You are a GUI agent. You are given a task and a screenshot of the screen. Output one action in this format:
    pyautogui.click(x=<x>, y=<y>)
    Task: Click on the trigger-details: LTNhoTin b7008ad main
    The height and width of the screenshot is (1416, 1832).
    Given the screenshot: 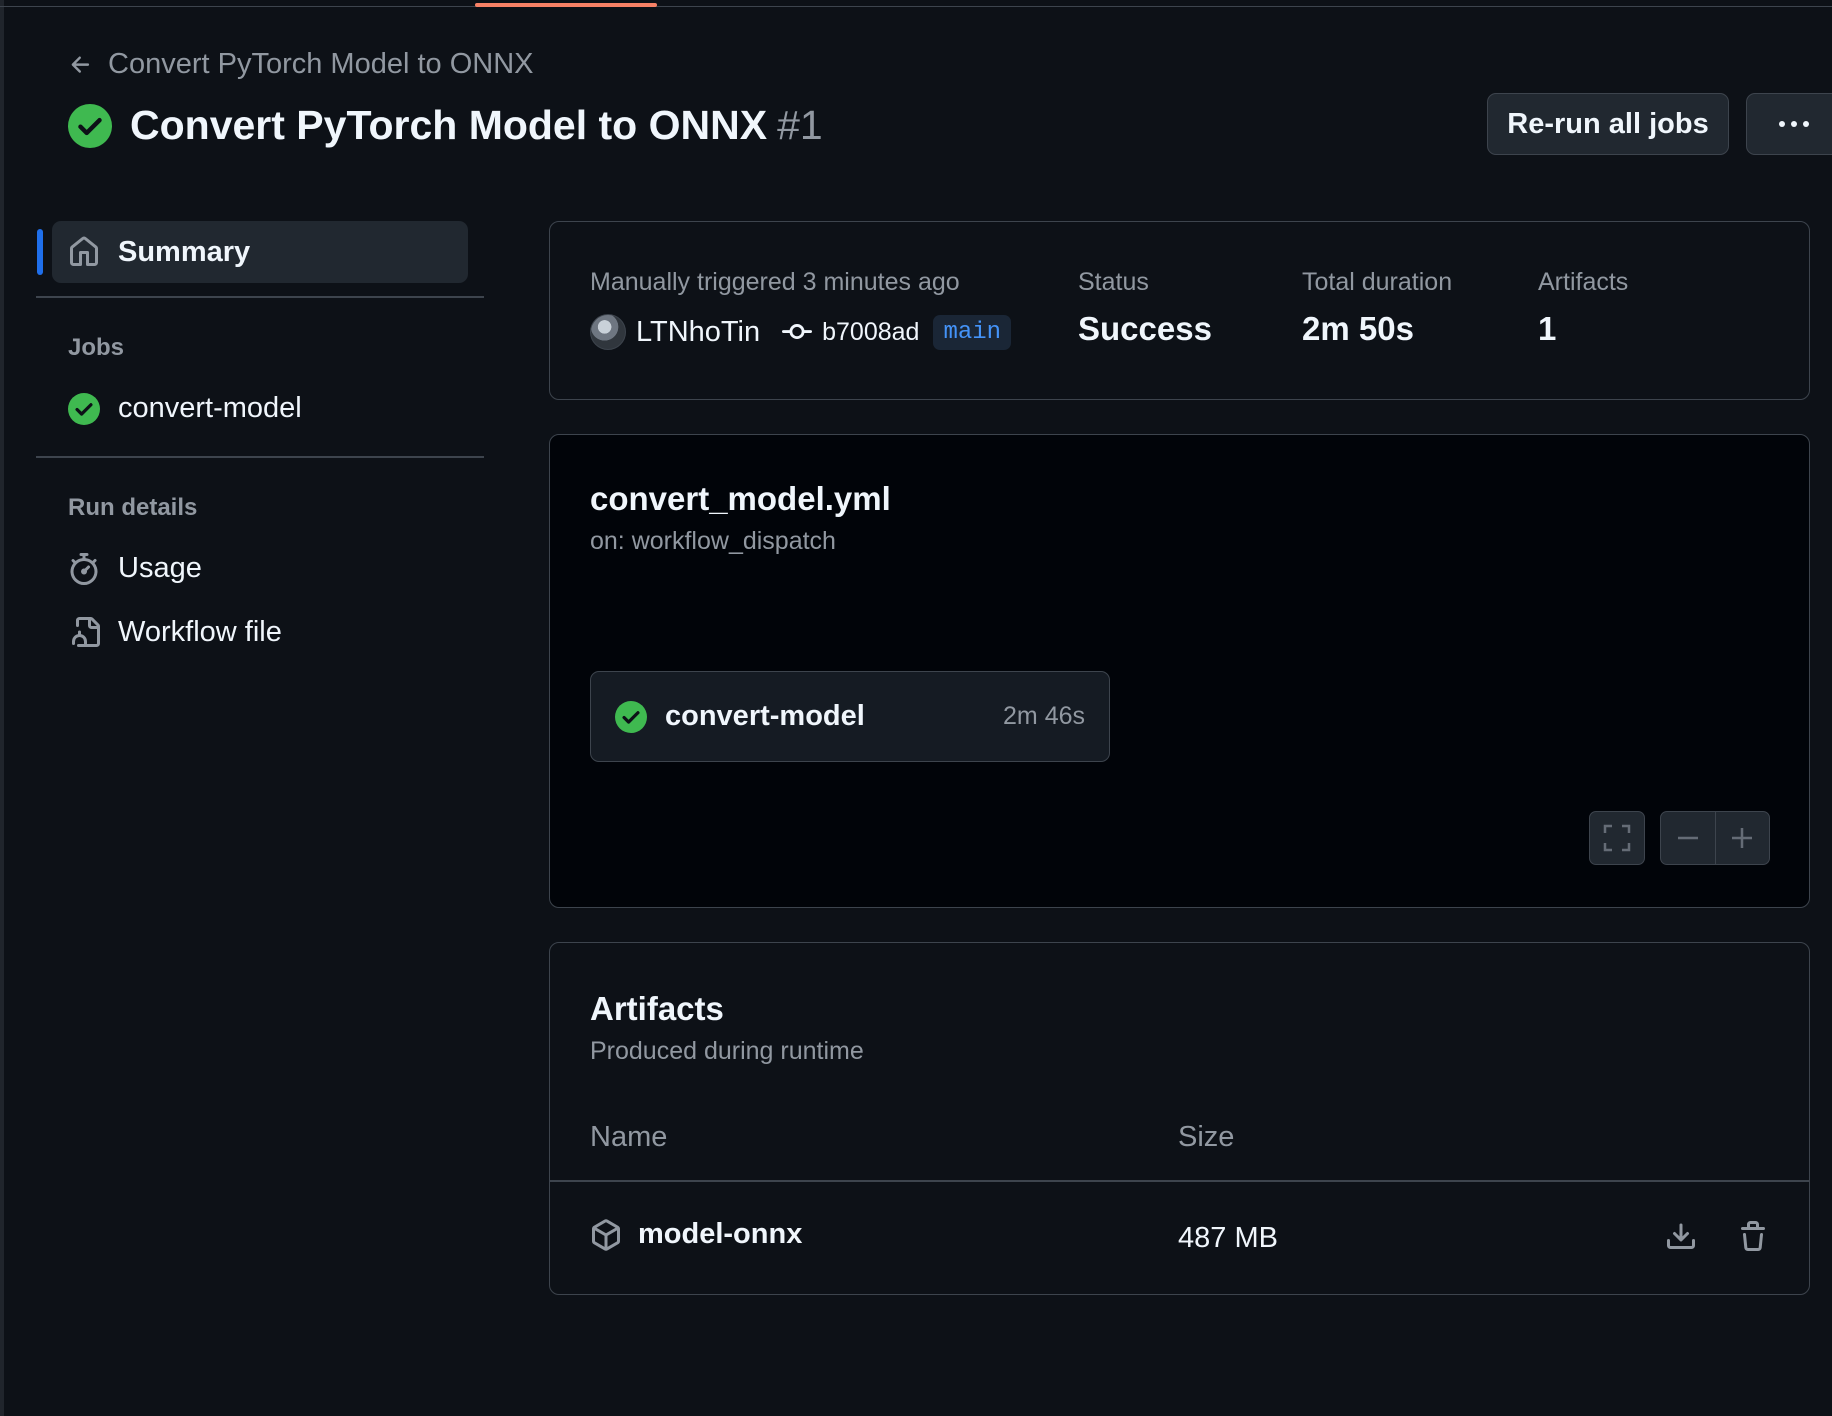 What is the action you would take?
    pyautogui.click(x=801, y=332)
    